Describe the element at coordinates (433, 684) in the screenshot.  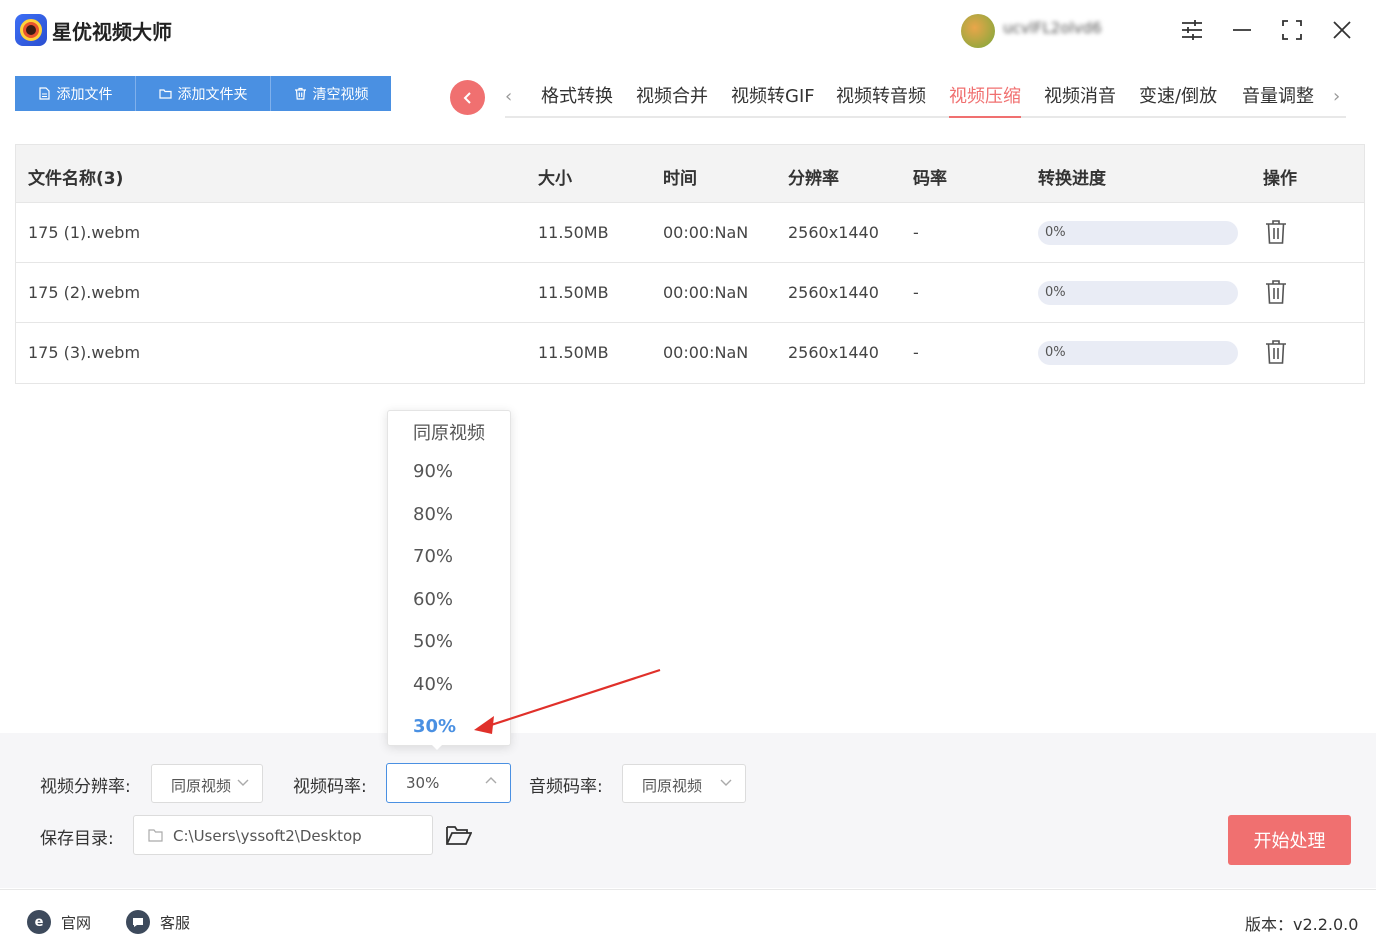
I see `dropdown-option: 40%` at that location.